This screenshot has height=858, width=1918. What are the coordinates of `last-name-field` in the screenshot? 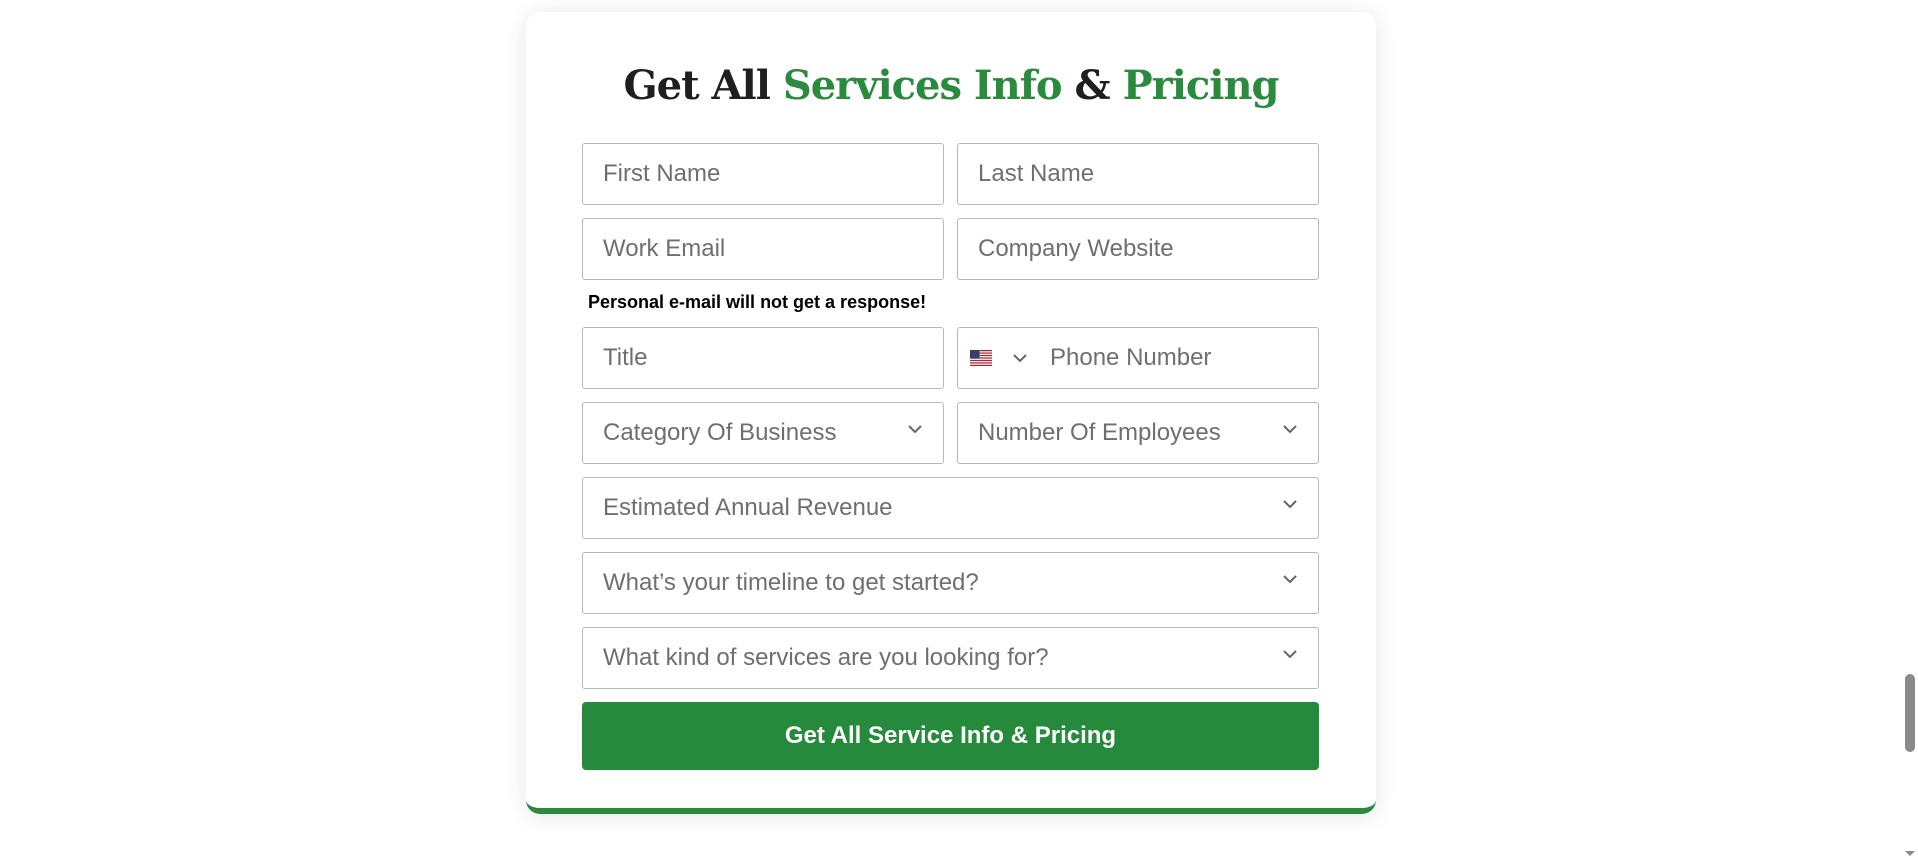 It's located at (1138, 174).